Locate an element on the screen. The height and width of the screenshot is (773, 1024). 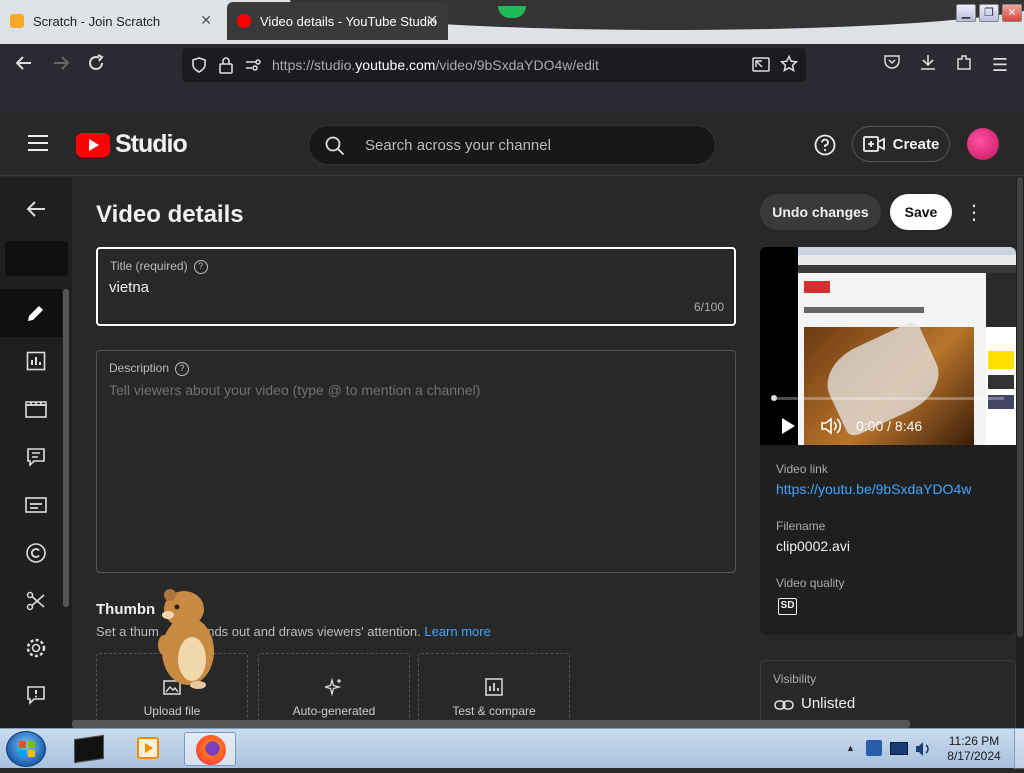
visibility-value: Unlisted is located at coordinates (828, 703).